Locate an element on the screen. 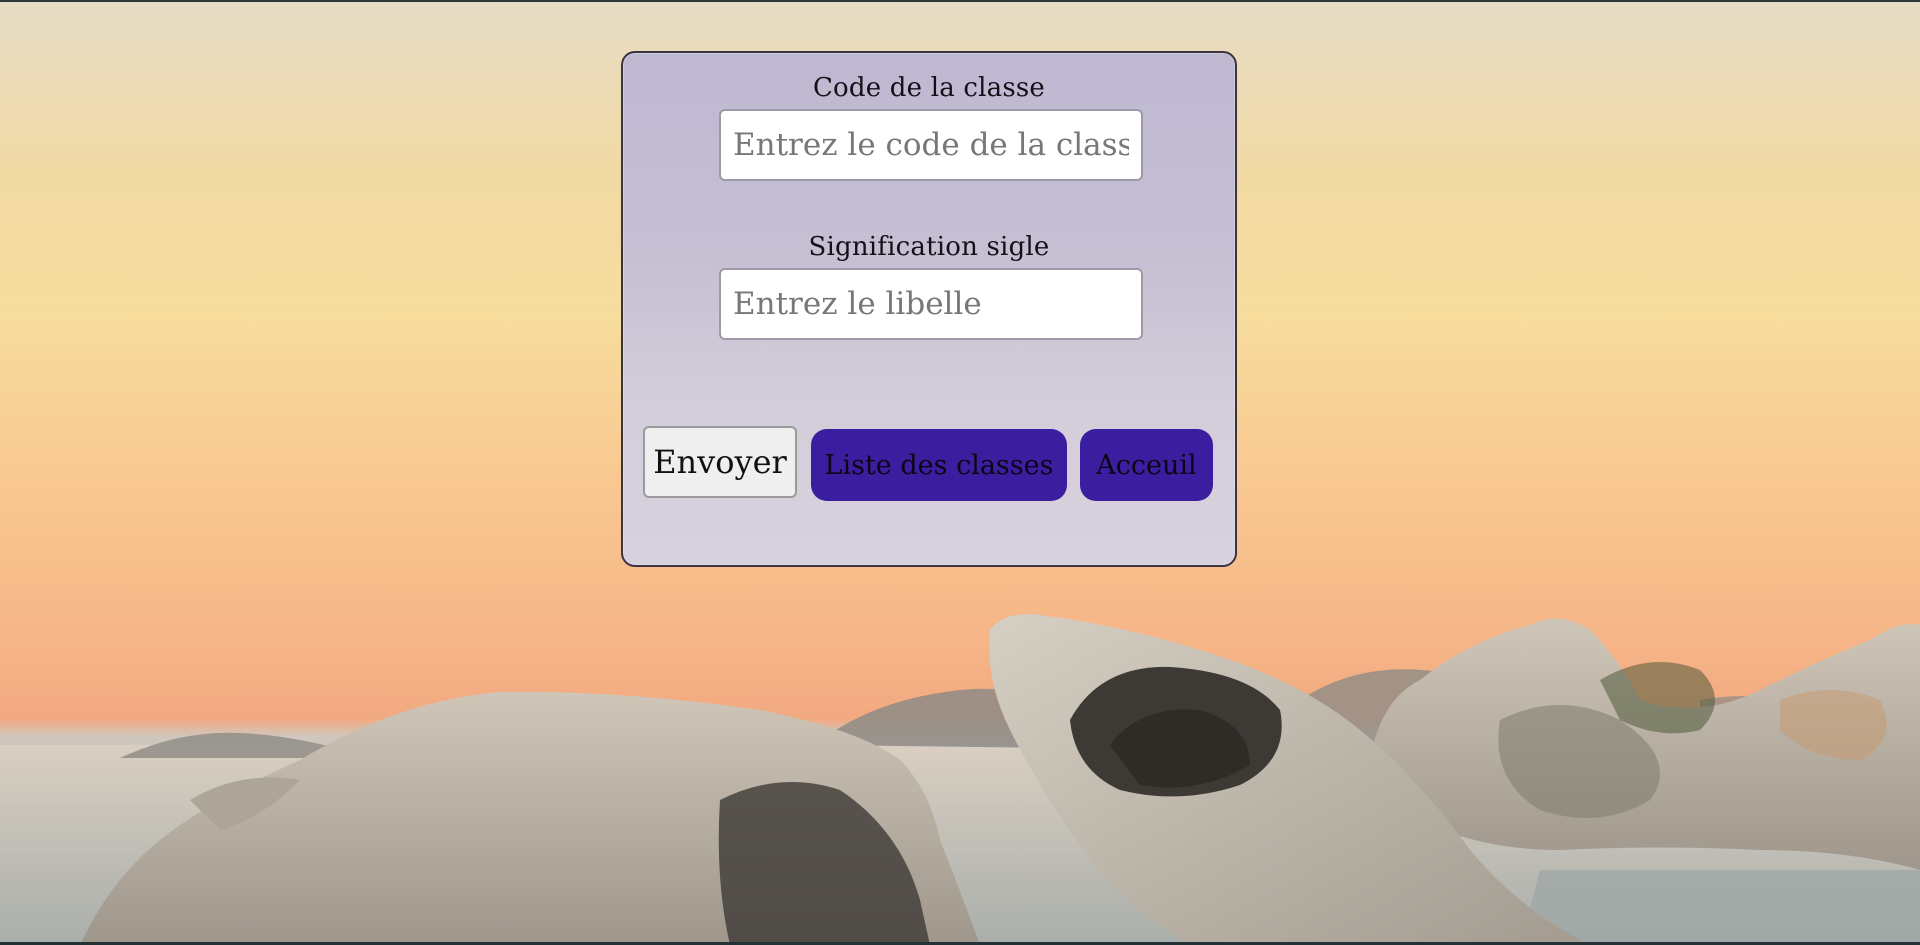 This screenshot has height=945, width=1920. home-button: Acceuil is located at coordinates (1146, 465).